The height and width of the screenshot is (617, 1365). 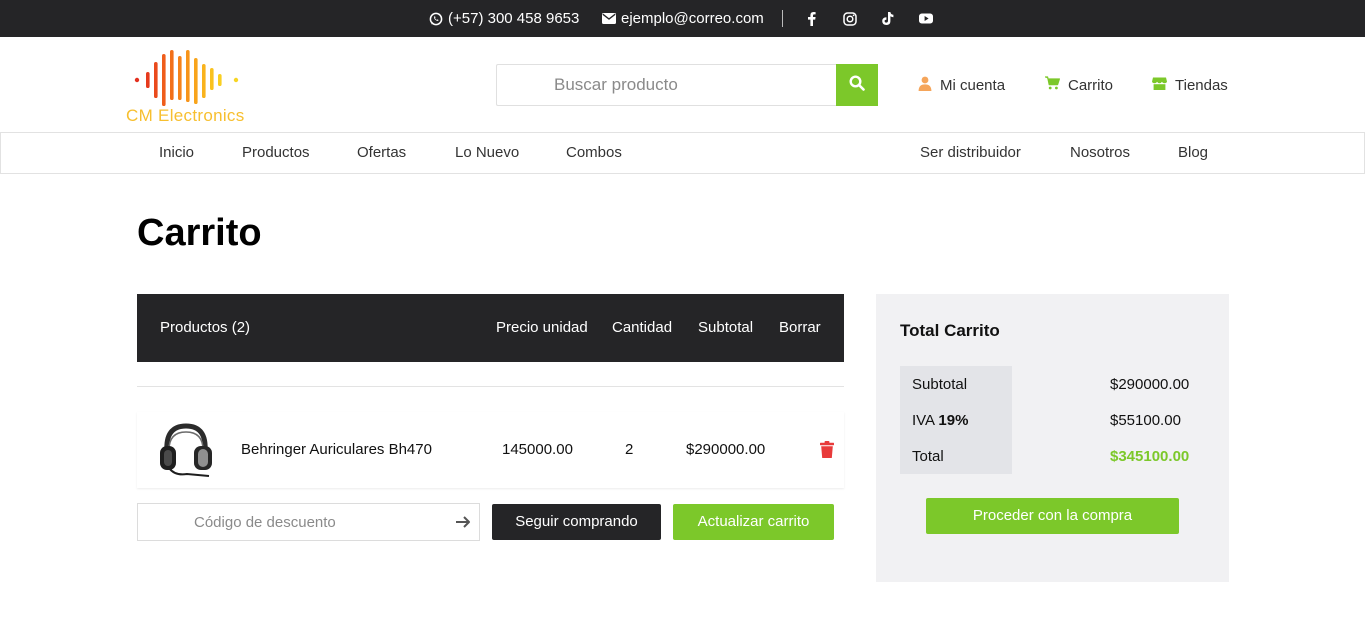 I want to click on phone-number: (+57) 300 458 9653, so click(x=514, y=18).